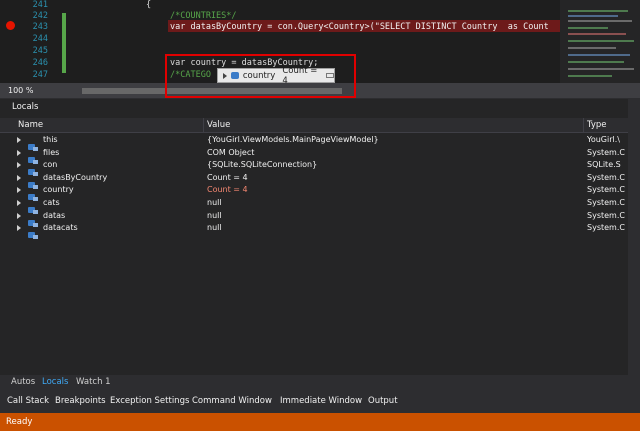  Describe the element at coordinates (25, 107) in the screenshot. I see `locals-window-title: Locals` at that location.